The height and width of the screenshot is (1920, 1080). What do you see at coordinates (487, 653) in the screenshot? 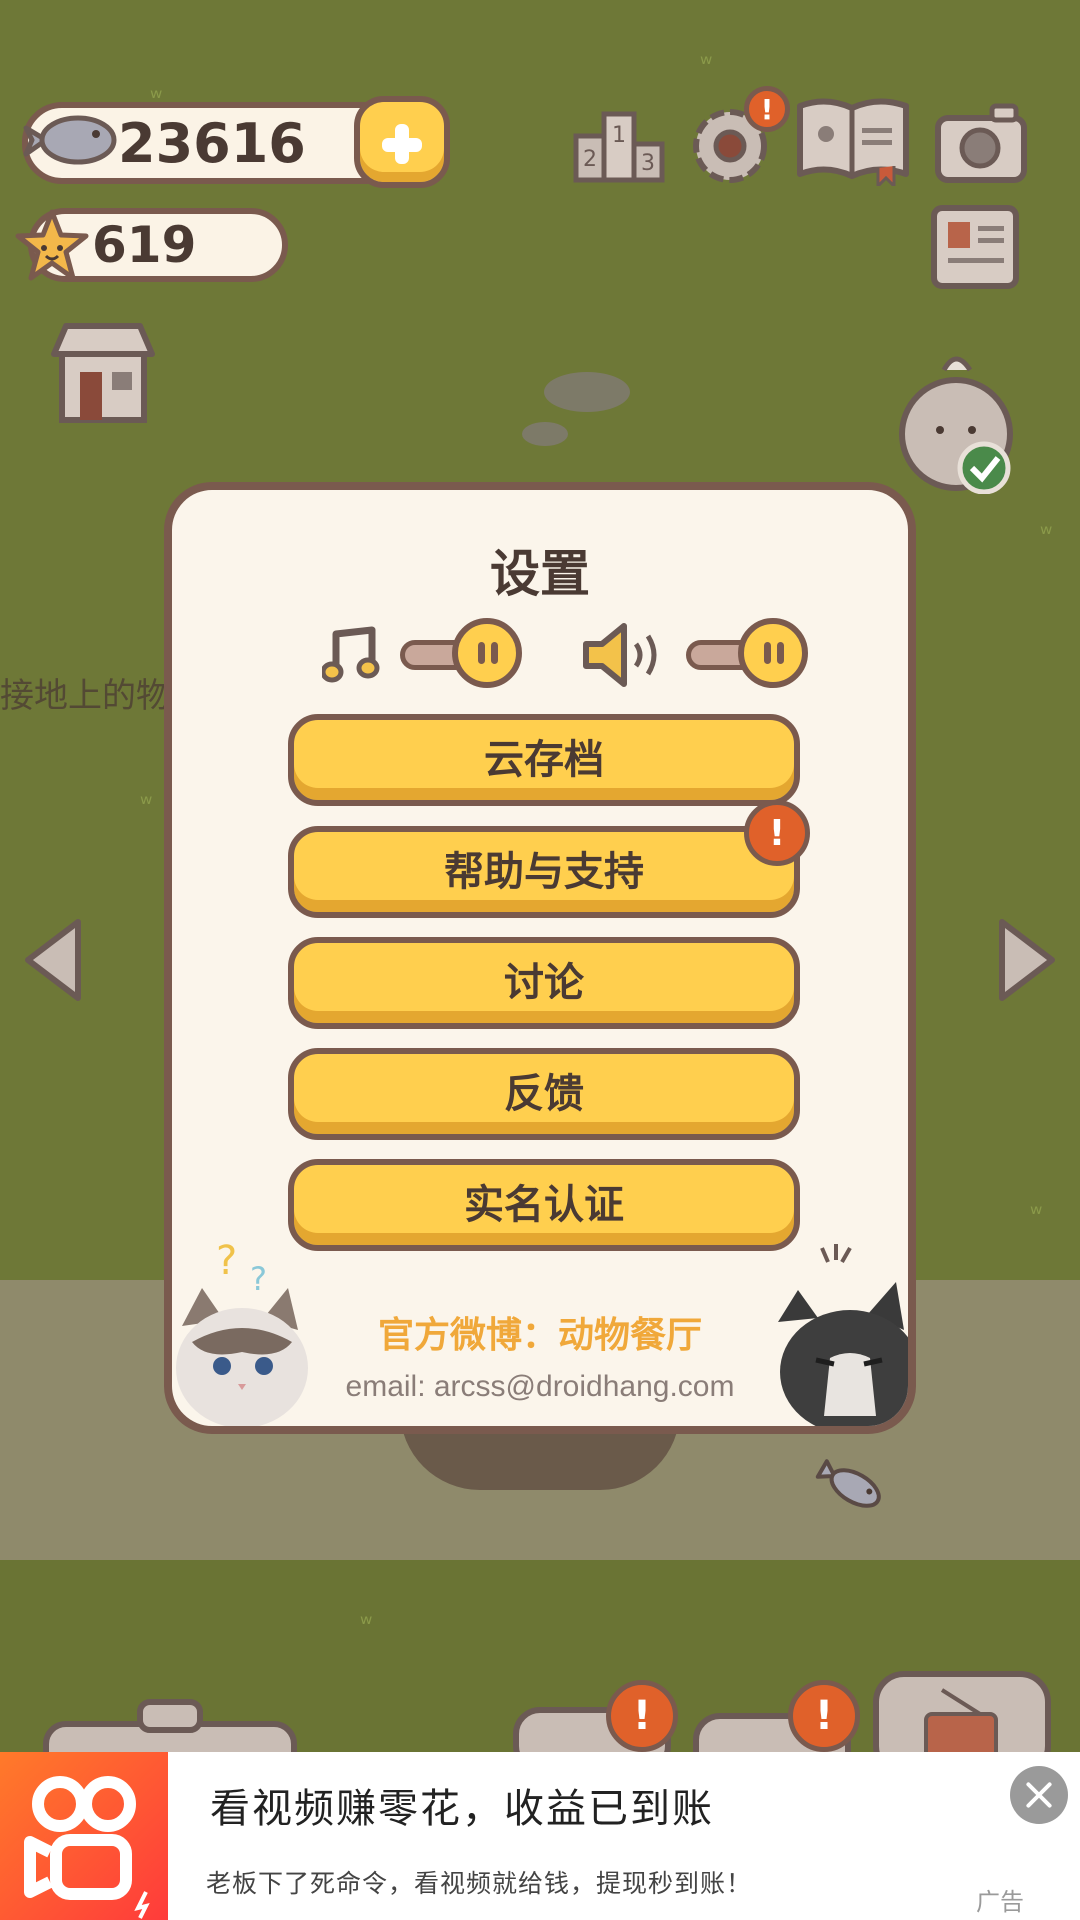
I see `music-toggle-switch` at bounding box center [487, 653].